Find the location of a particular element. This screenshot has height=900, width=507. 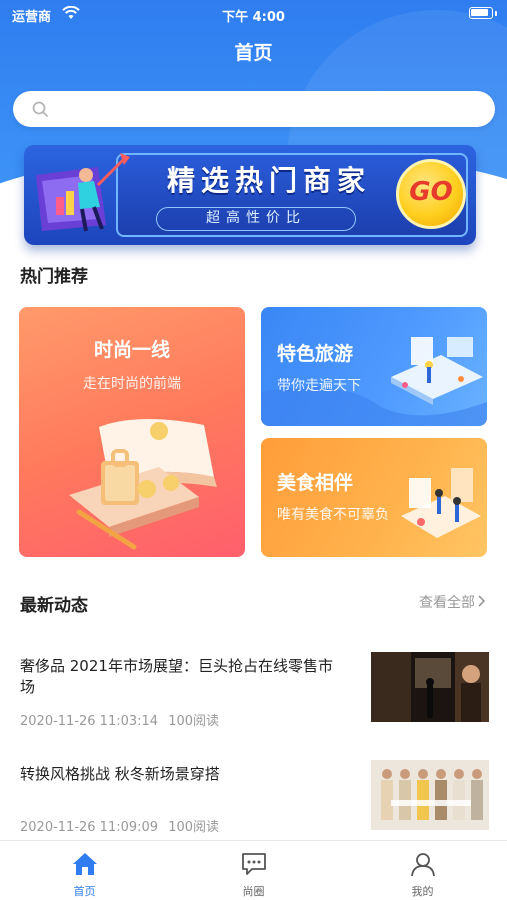

travel-illustration is located at coordinates (374, 381).